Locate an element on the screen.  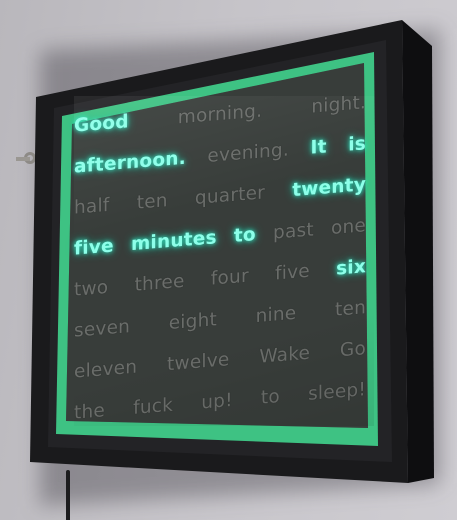
unlit-word: two is located at coordinates (91, 288).